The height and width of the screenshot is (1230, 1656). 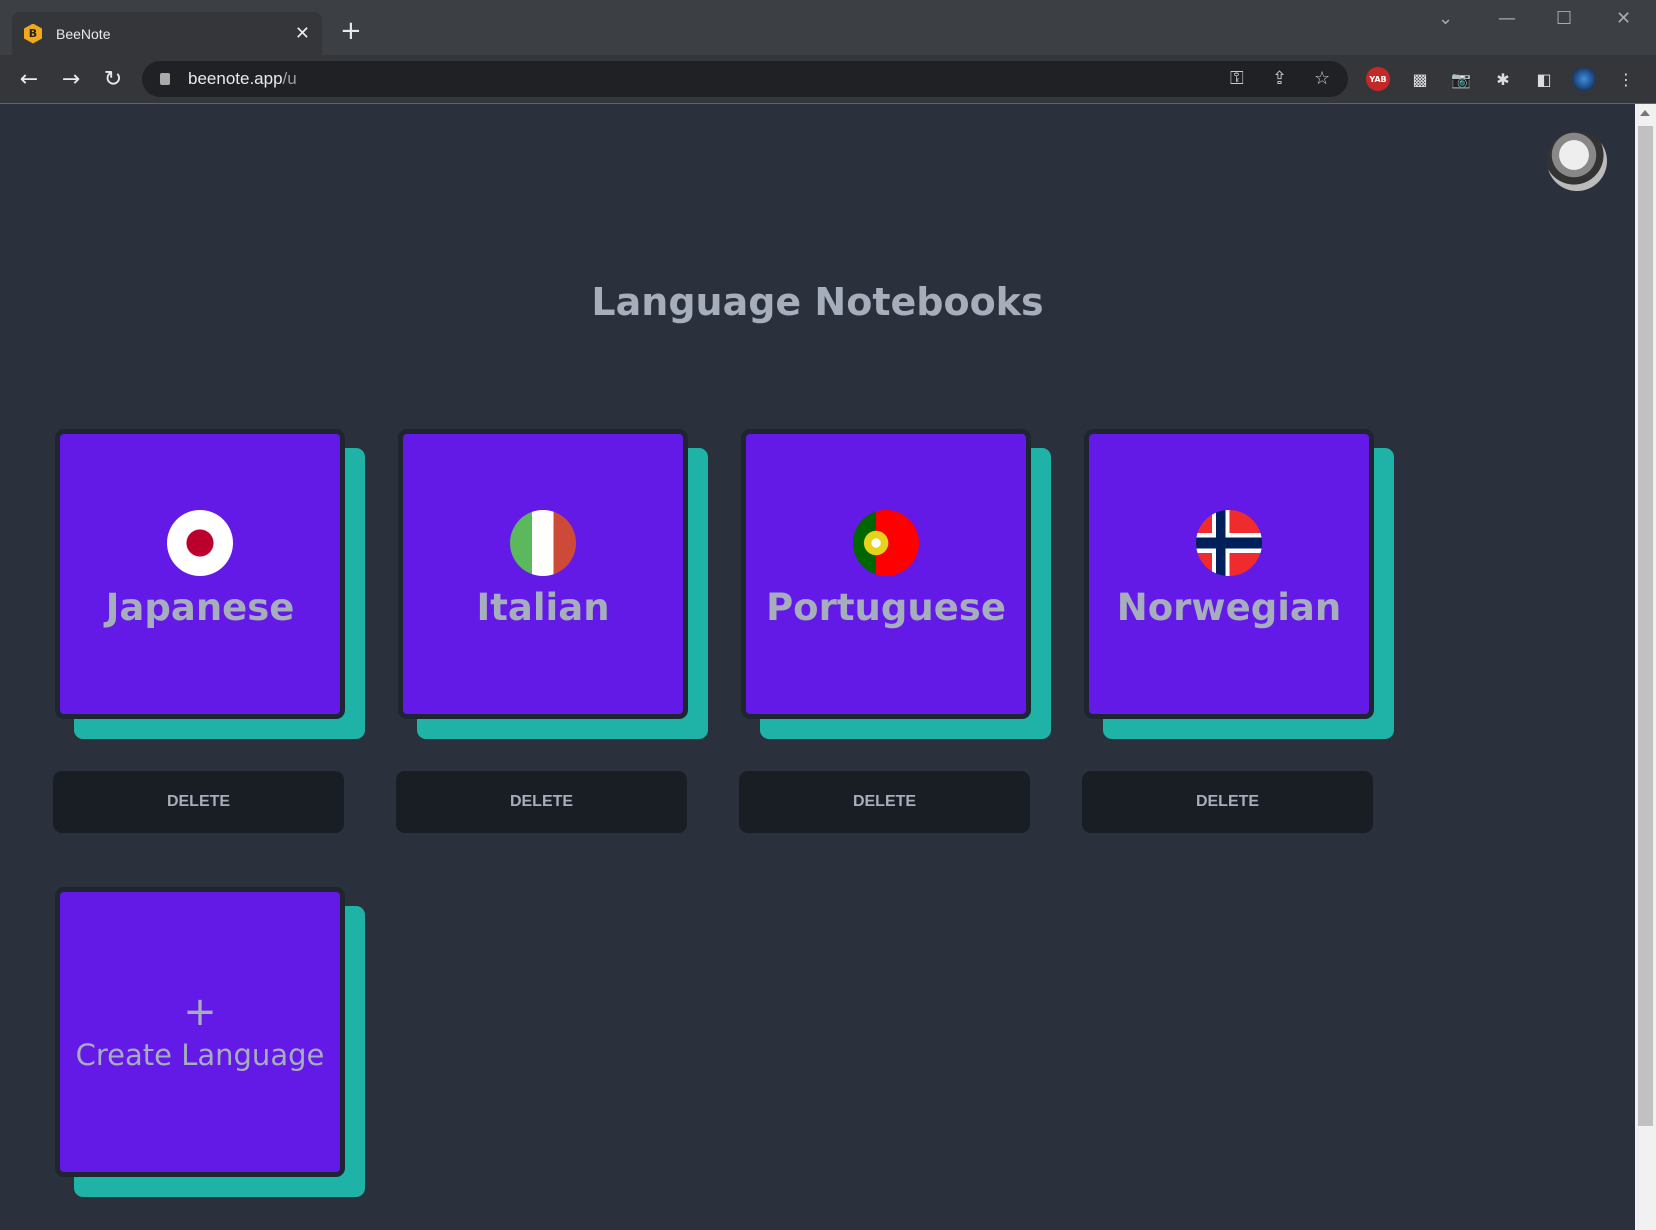 What do you see at coordinates (1229, 542) in the screenshot?
I see `norway-flag-icon` at bounding box center [1229, 542].